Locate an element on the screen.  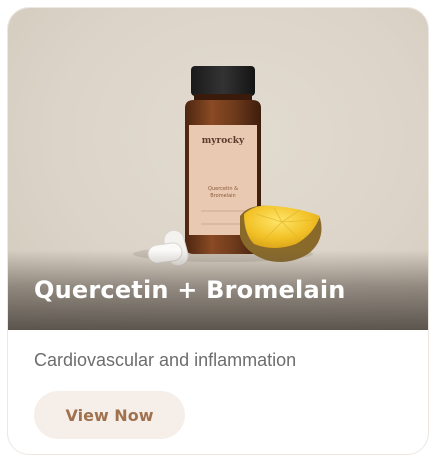
bottle-label-line1: Quercetin & is located at coordinates (223, 189).